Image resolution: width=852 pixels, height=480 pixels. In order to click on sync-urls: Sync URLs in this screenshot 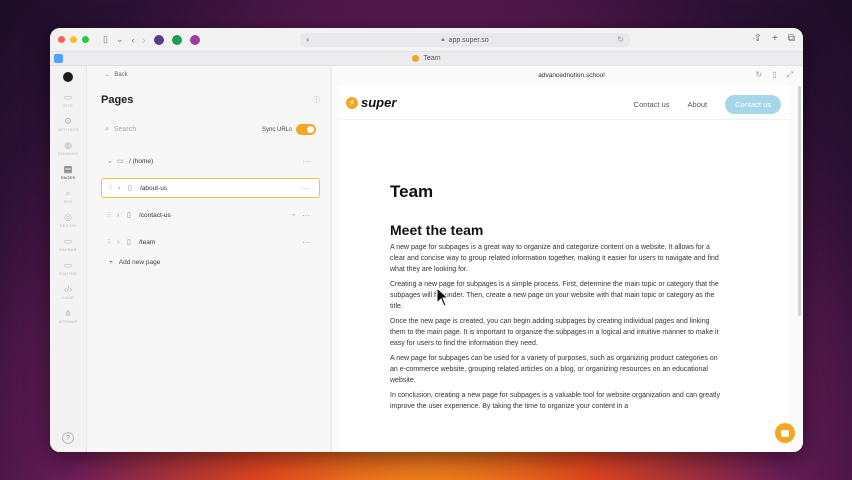, I will do `click(289, 129)`.